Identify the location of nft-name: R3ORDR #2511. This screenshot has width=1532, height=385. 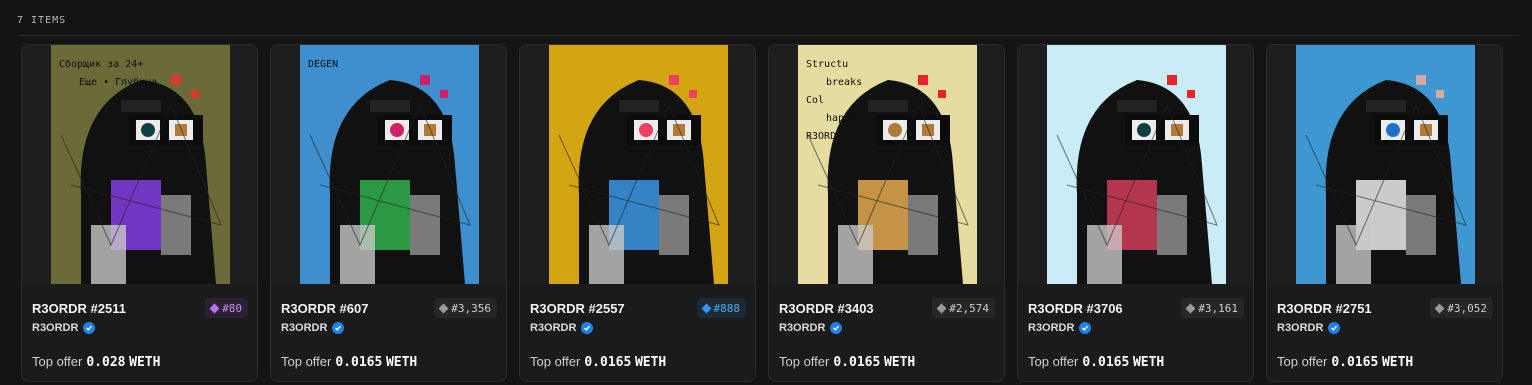
(79, 308).